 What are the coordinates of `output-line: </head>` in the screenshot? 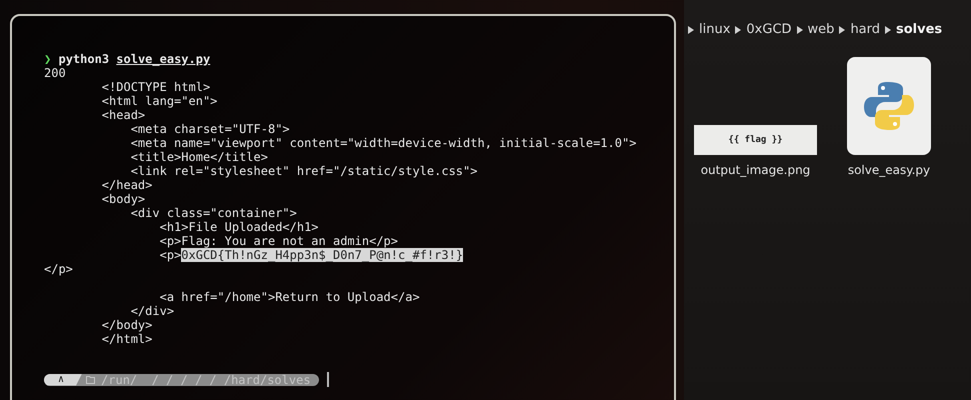 It's located at (126, 185).